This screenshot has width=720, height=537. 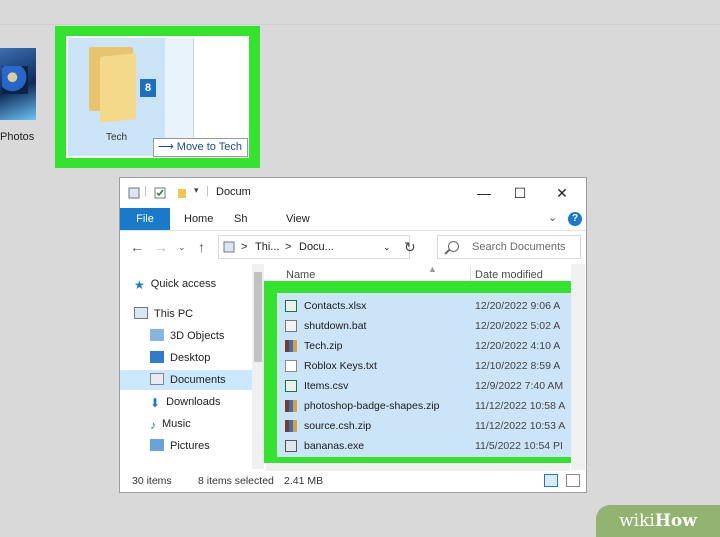 What do you see at coordinates (552, 217) in the screenshot?
I see `expand-ribbon-icon: ⌄` at bounding box center [552, 217].